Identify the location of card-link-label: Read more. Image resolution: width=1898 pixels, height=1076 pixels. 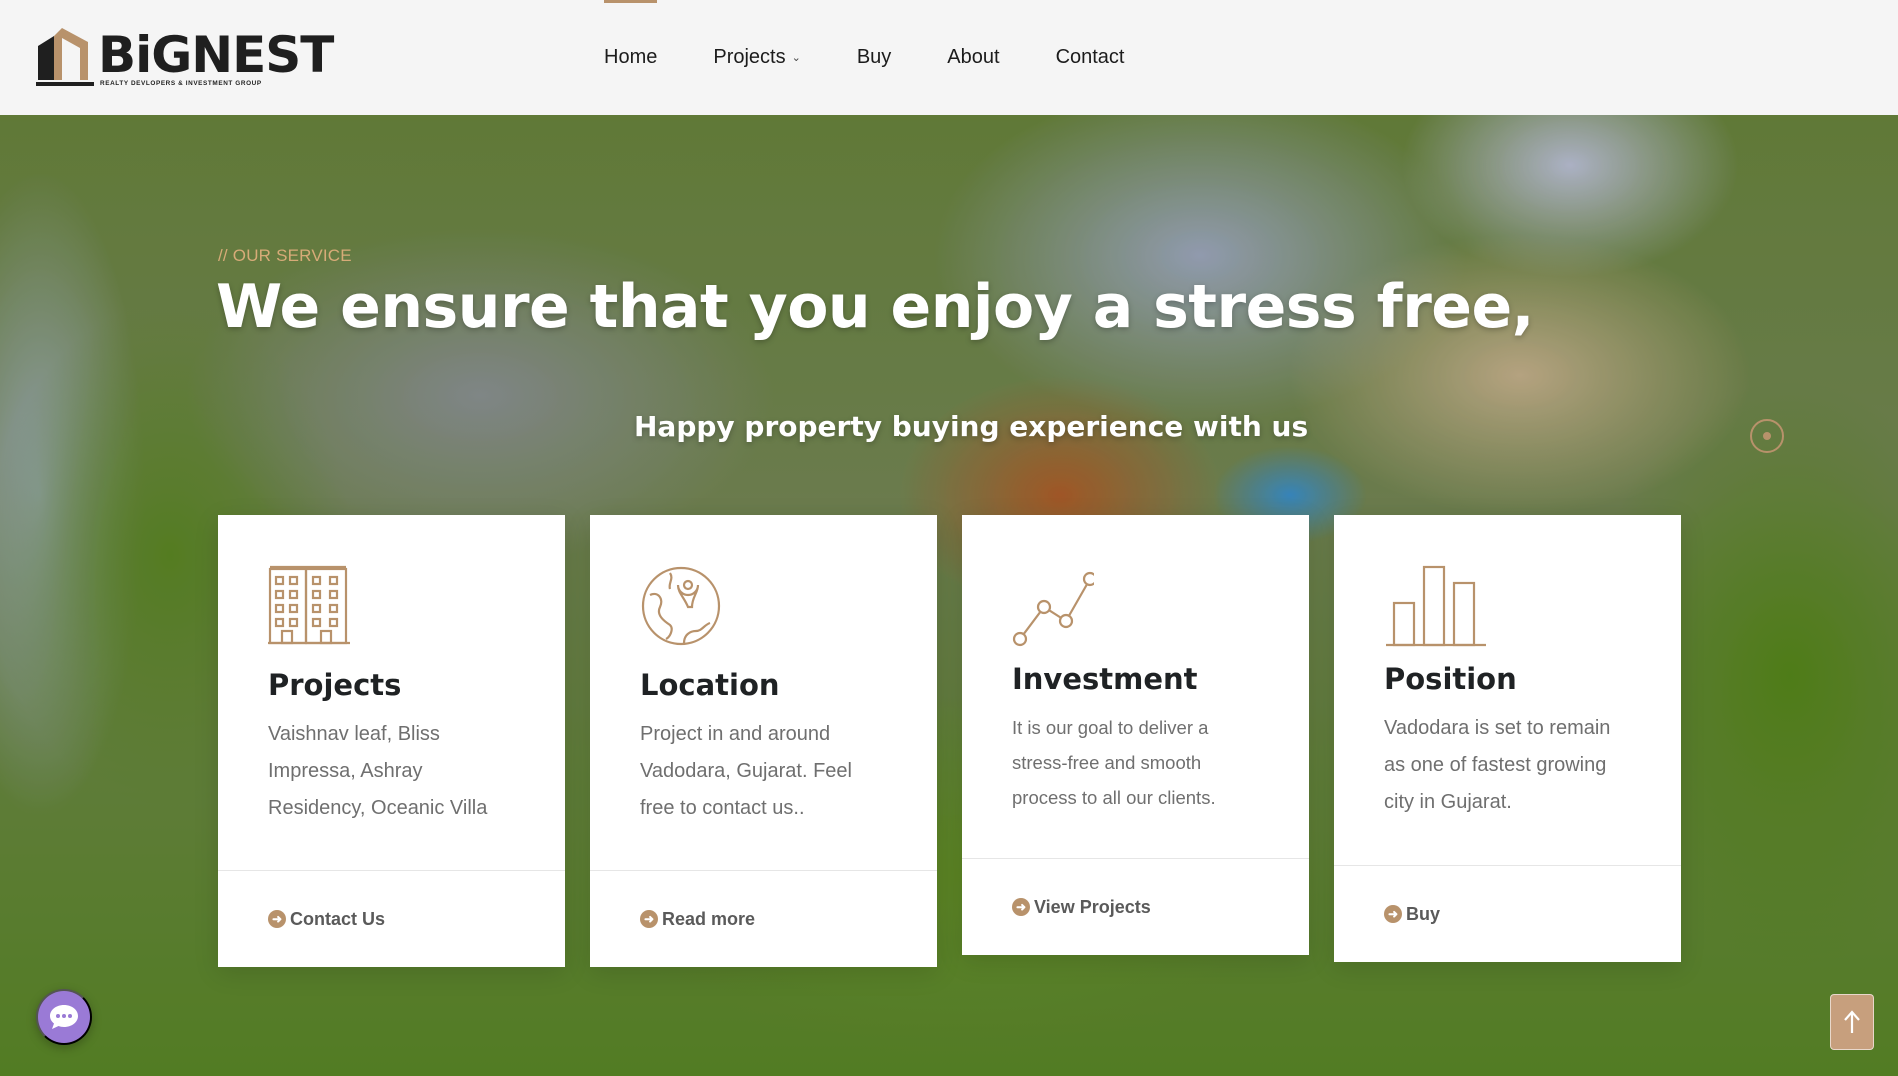
(709, 918).